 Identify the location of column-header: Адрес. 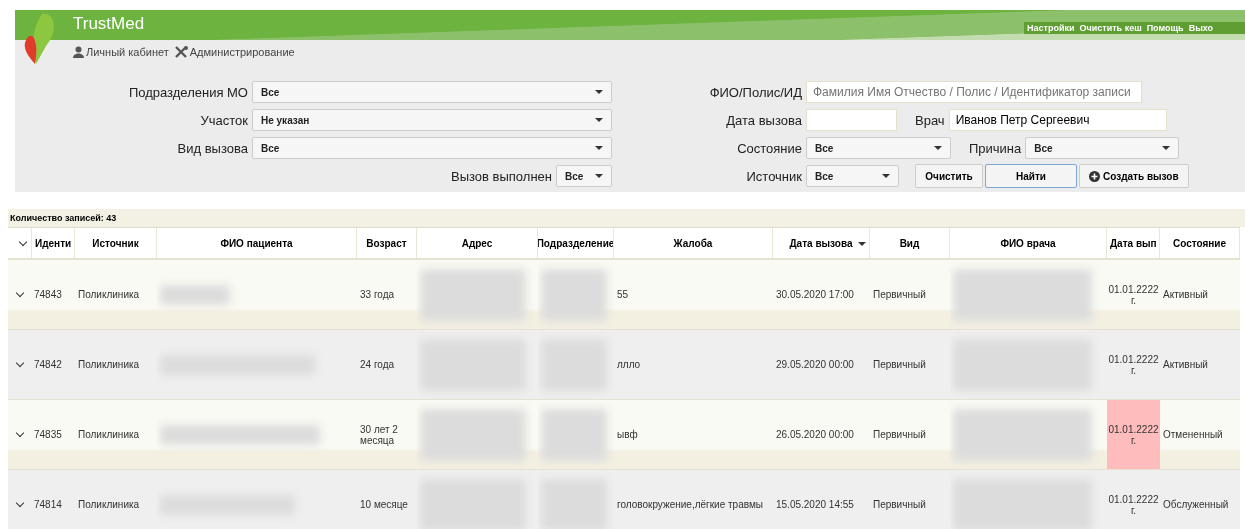
(477, 243).